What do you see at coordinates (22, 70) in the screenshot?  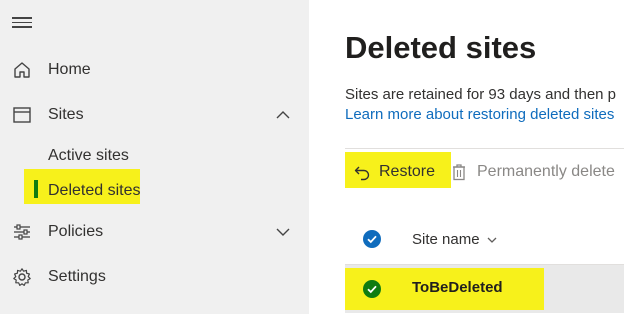 I see `home-icon` at bounding box center [22, 70].